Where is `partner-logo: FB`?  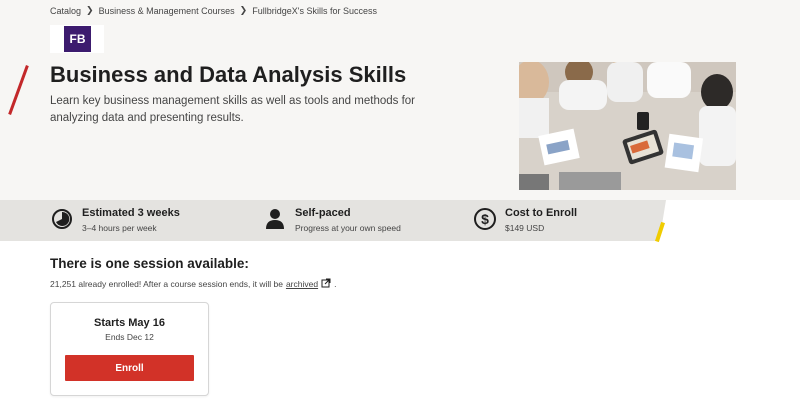
partner-logo: FB is located at coordinates (77, 39).